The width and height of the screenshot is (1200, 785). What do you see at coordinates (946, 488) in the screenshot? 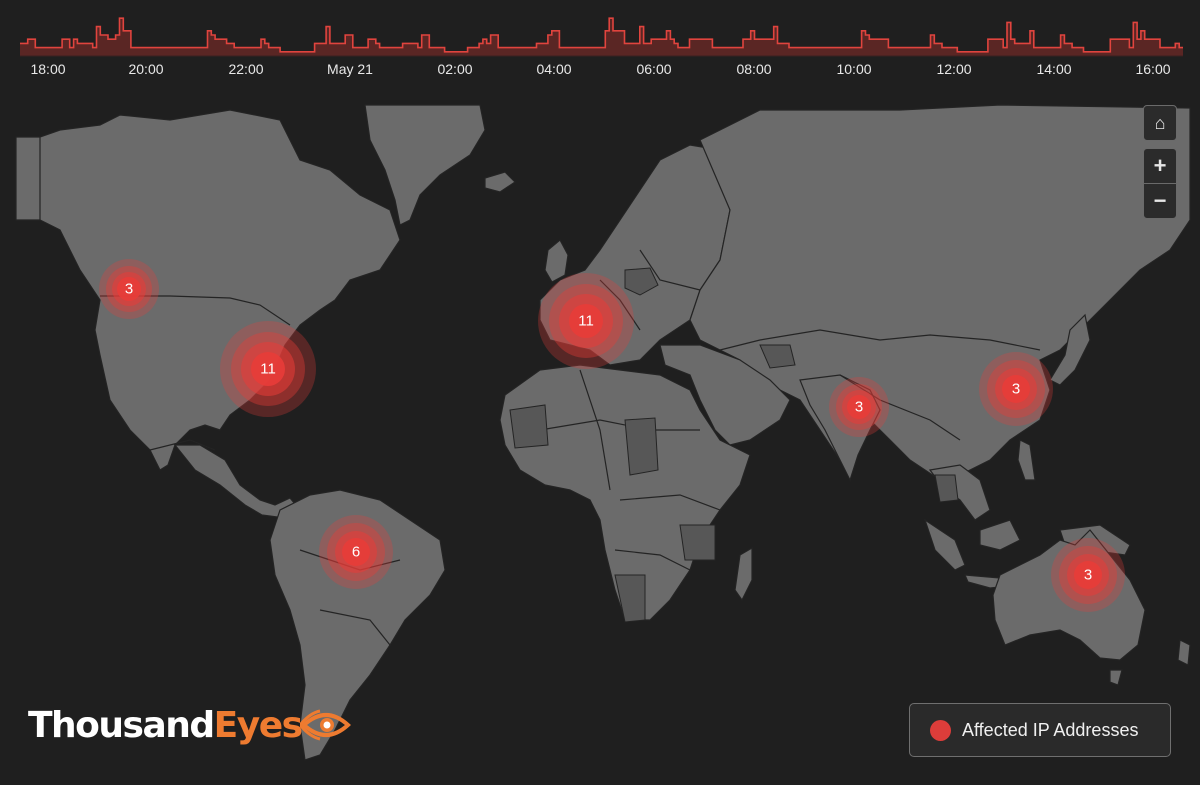
I see `land-thailand` at bounding box center [946, 488].